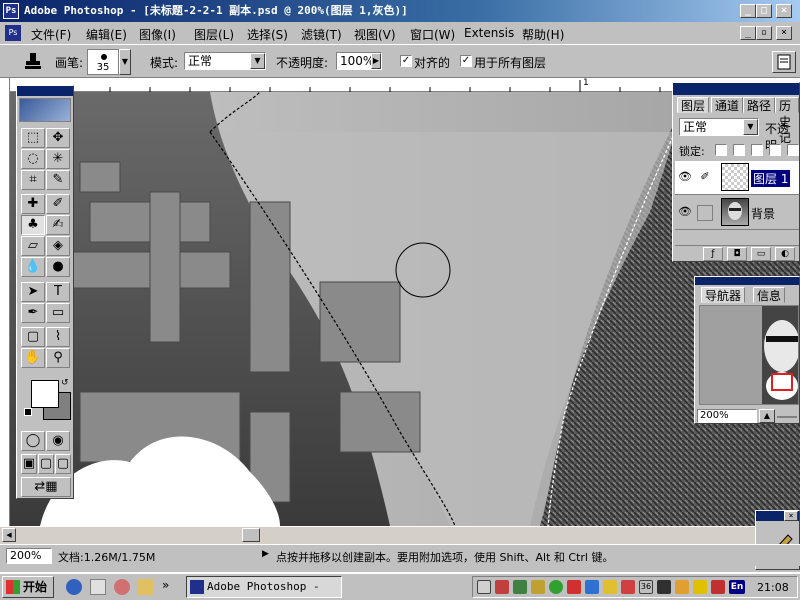  I want to click on zoom-tool-icon: ⚲, so click(58, 358).